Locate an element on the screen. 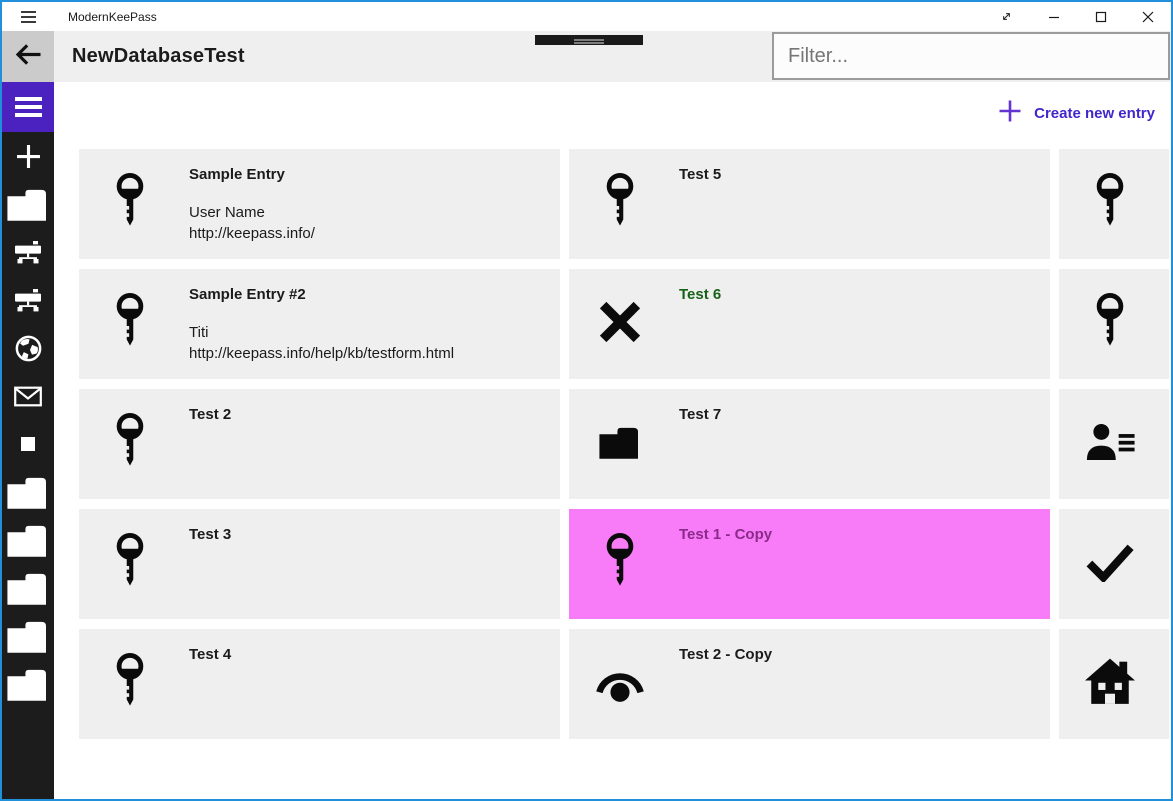 The width and height of the screenshot is (1173, 801). home-icon is located at coordinates (1110, 684).